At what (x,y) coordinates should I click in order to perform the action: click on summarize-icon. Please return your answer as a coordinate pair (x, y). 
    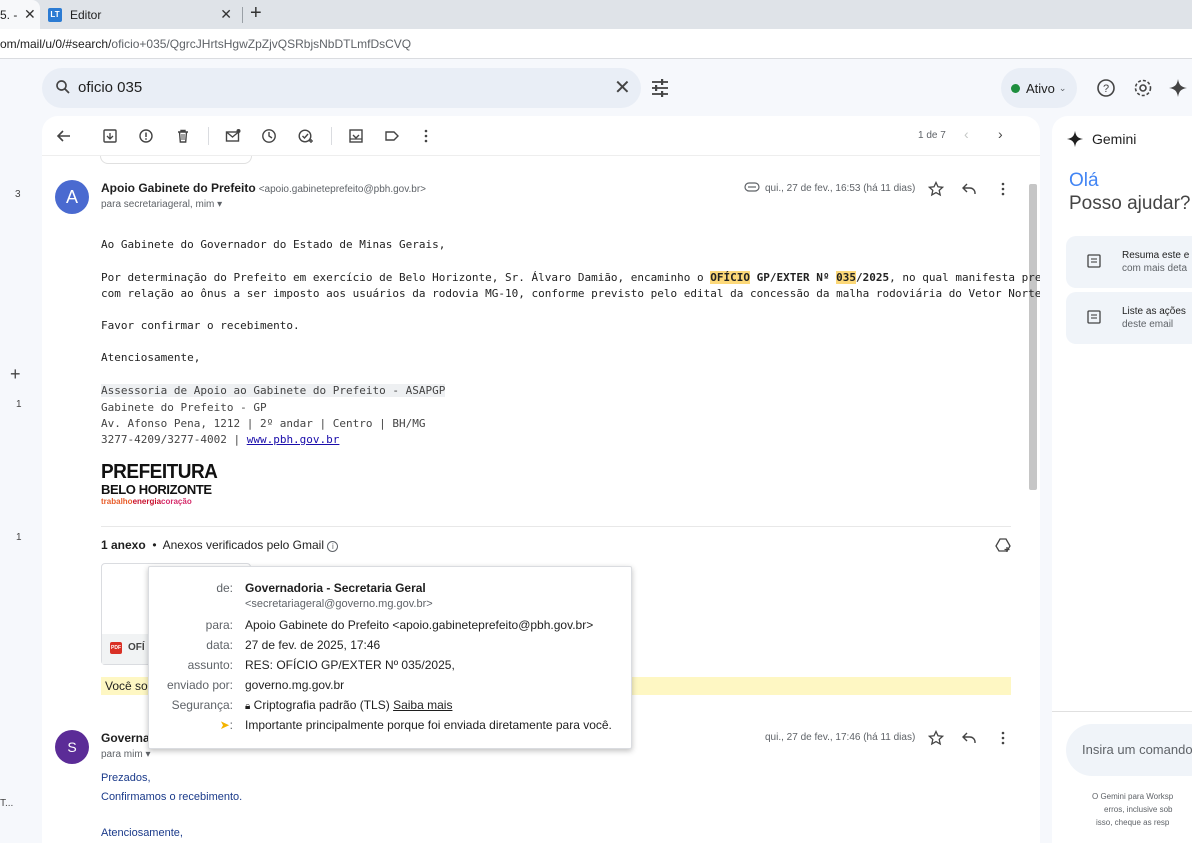
    Looking at the image, I should click on (1094, 261).